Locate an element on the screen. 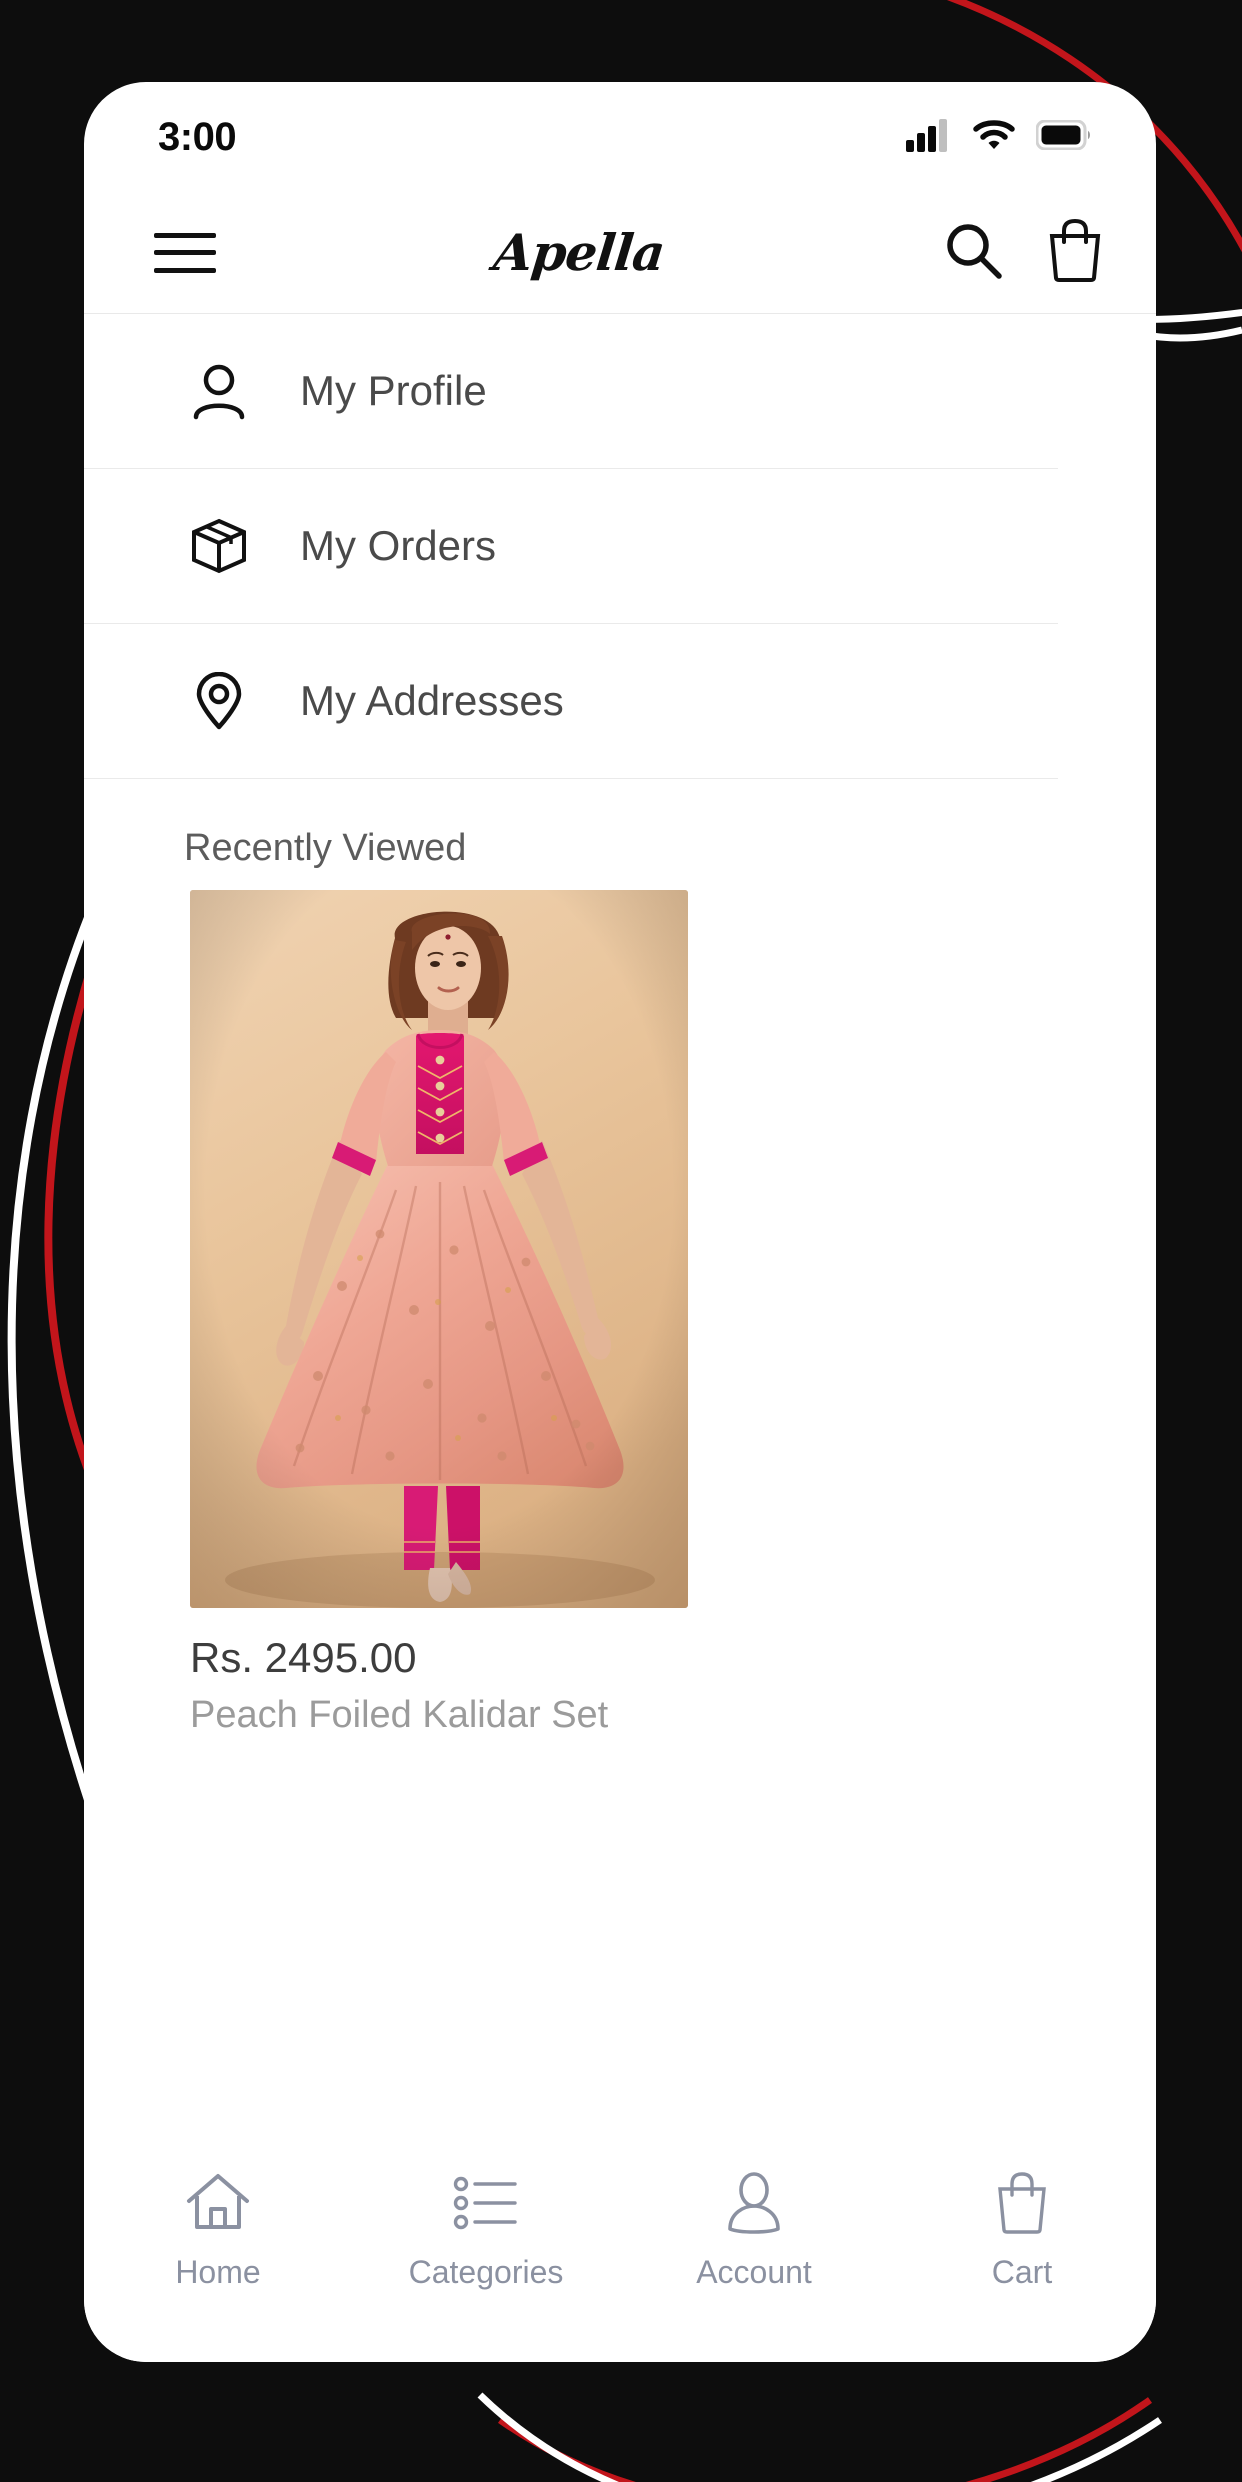 Image resolution: width=1242 pixels, height=2482 pixels. app-header: Apella is located at coordinates (620, 253).